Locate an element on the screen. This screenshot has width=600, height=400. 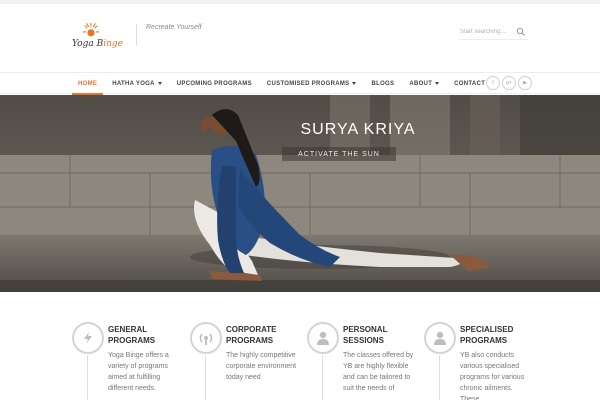
nav-item-label: HOME is located at coordinates (88, 83).